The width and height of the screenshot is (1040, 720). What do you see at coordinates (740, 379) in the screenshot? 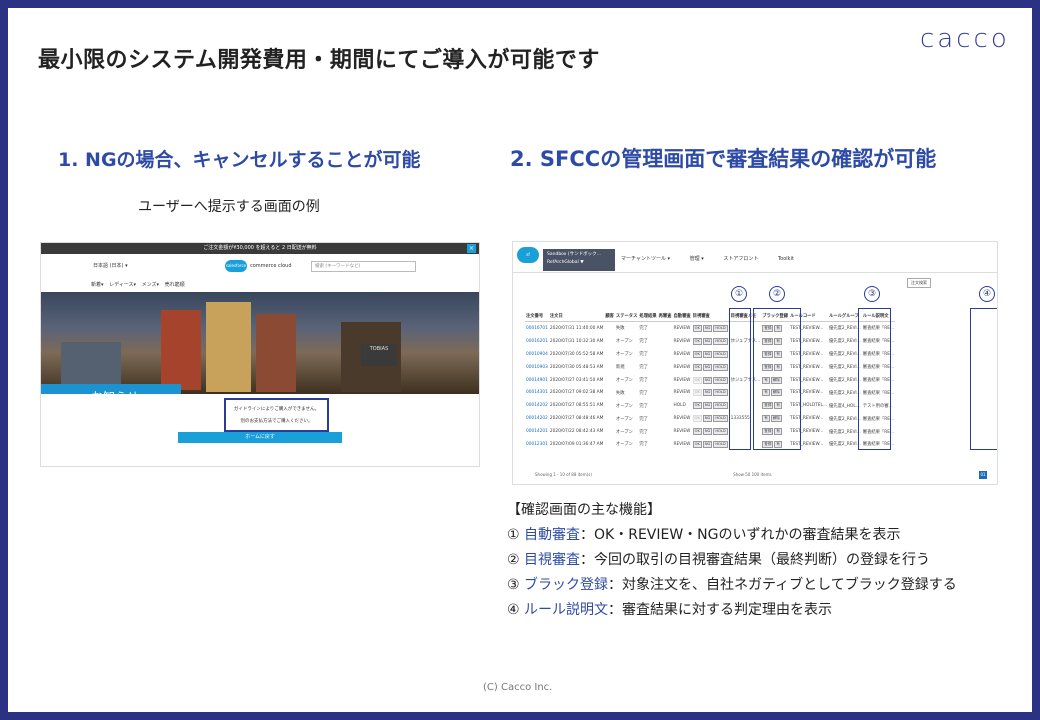
I see `highlight-auto-review` at bounding box center [740, 379].